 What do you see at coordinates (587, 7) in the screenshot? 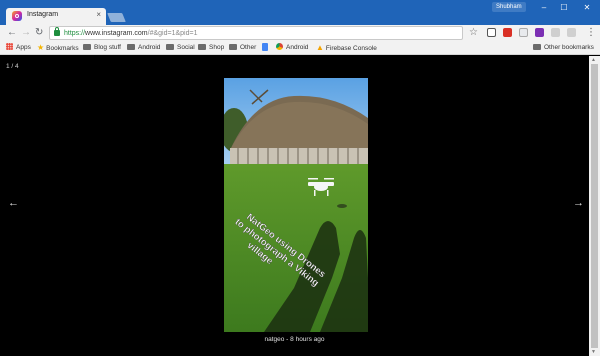
I see `close-window-button: ✕` at bounding box center [587, 7].